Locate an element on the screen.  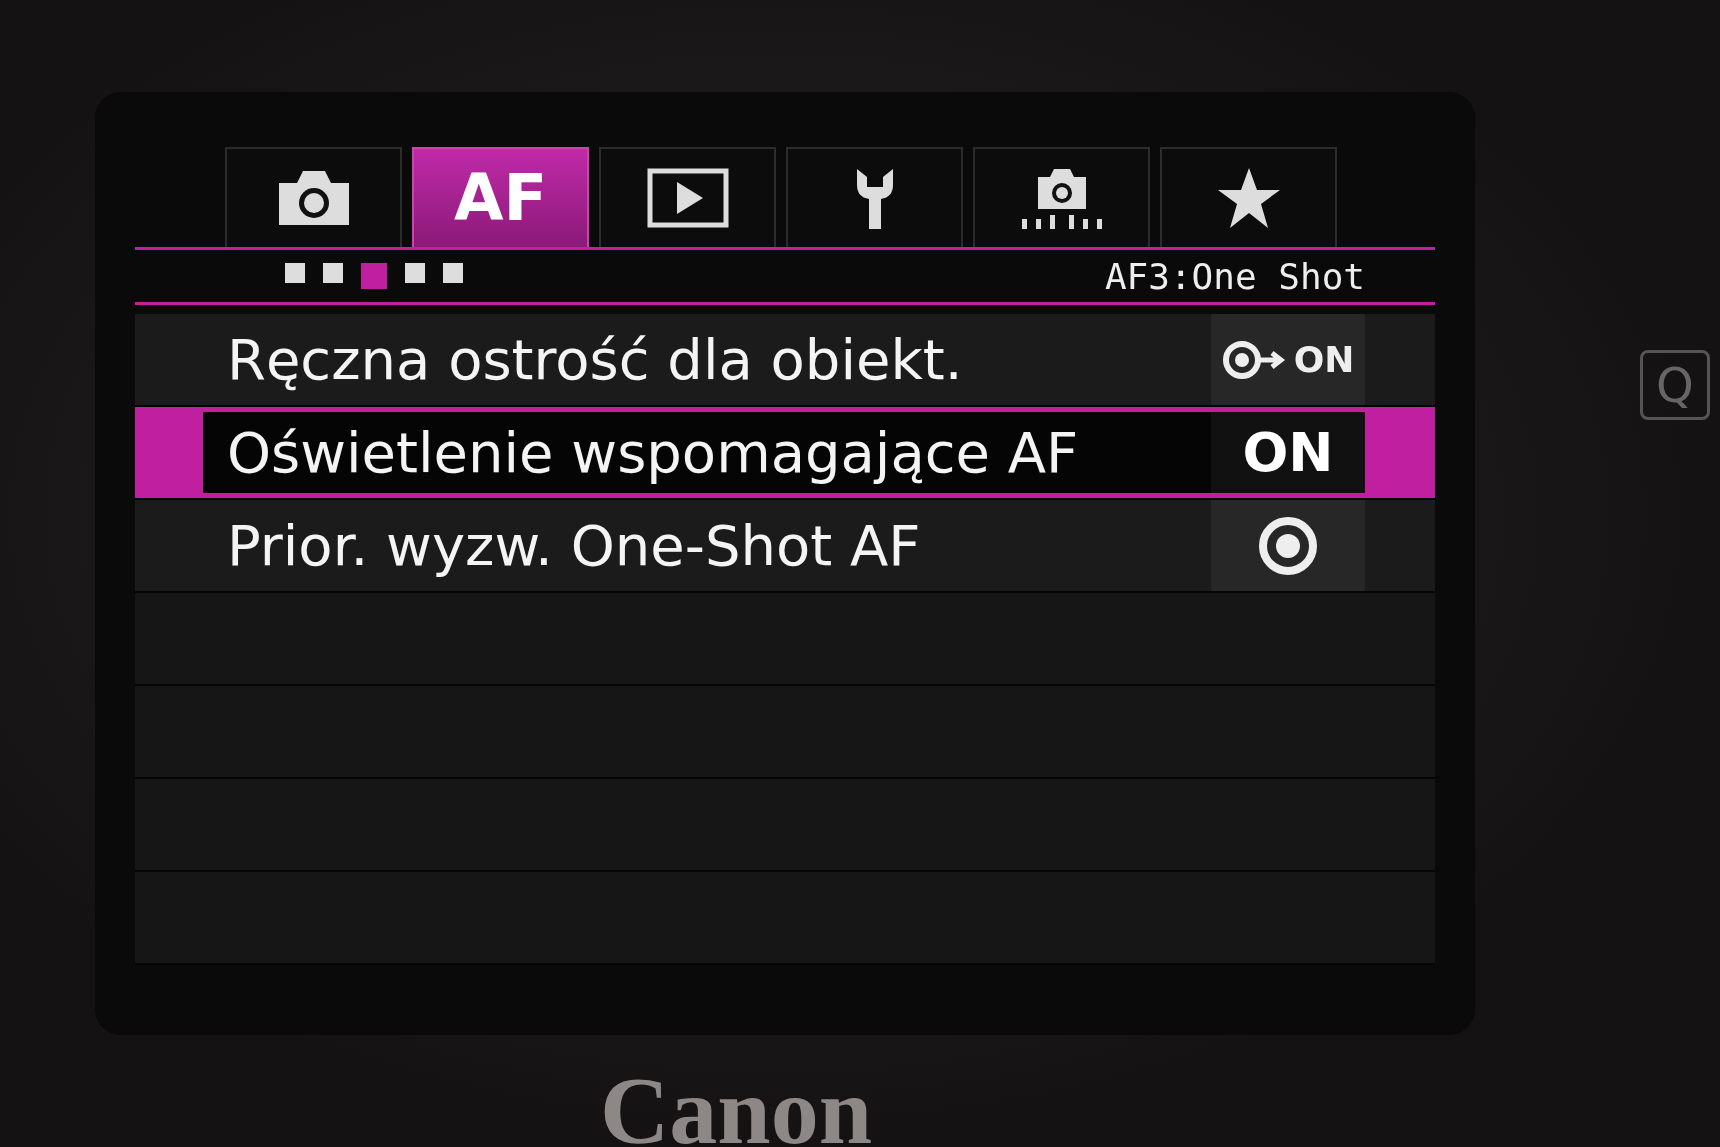
menu-item: Prior. wyzw. One-Shot AF is located at coordinates (785, 546).